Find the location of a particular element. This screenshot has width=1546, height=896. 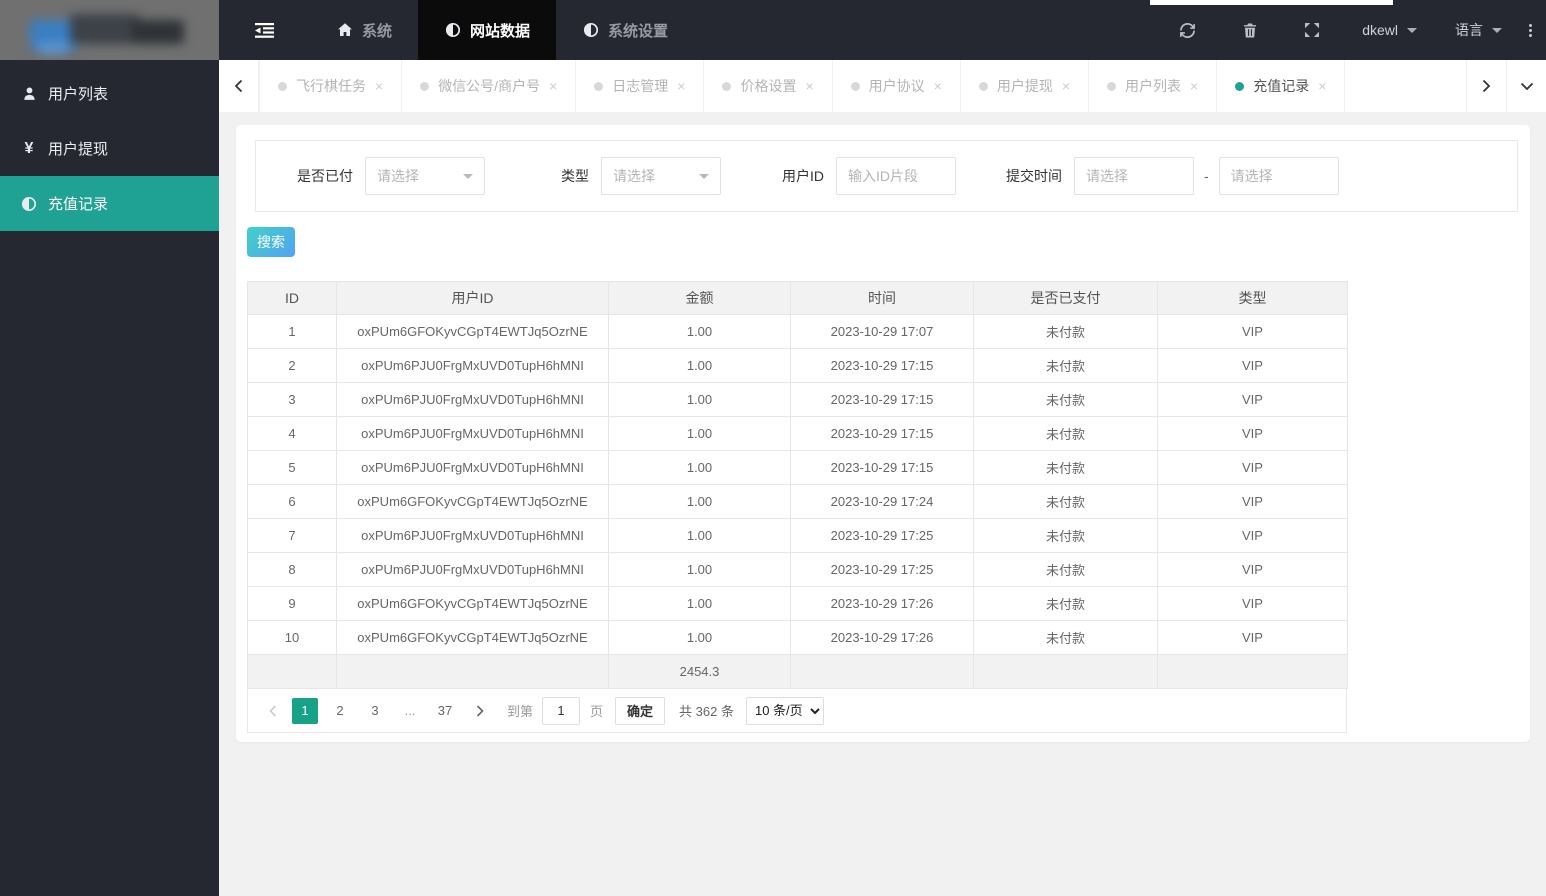

paid-filter-select: 请选择 is located at coordinates (425, 176).